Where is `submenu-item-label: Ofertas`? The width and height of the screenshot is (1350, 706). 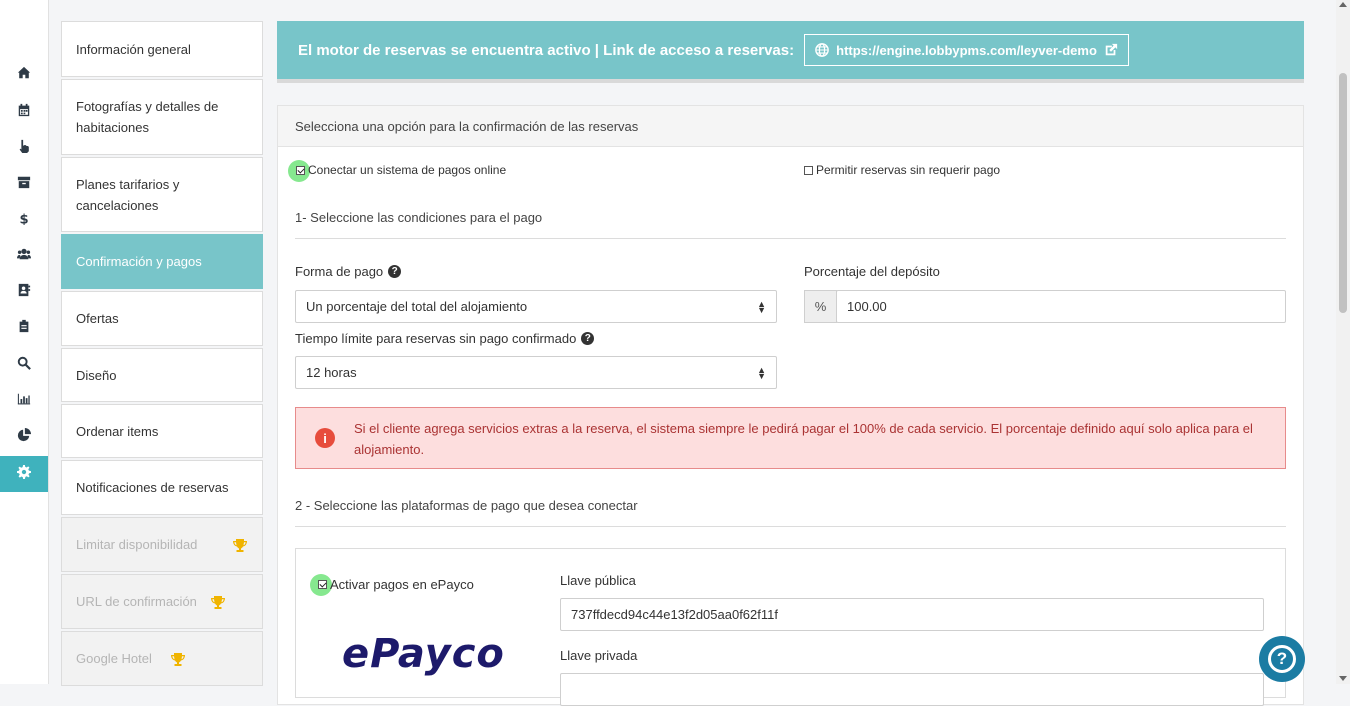 submenu-item-label: Ofertas is located at coordinates (97, 318).